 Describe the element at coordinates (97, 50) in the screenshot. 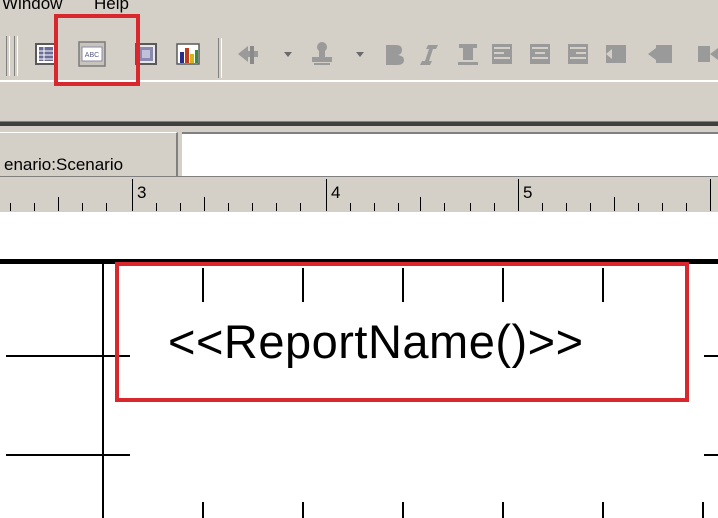

I see `highlight-box-toolbar` at that location.